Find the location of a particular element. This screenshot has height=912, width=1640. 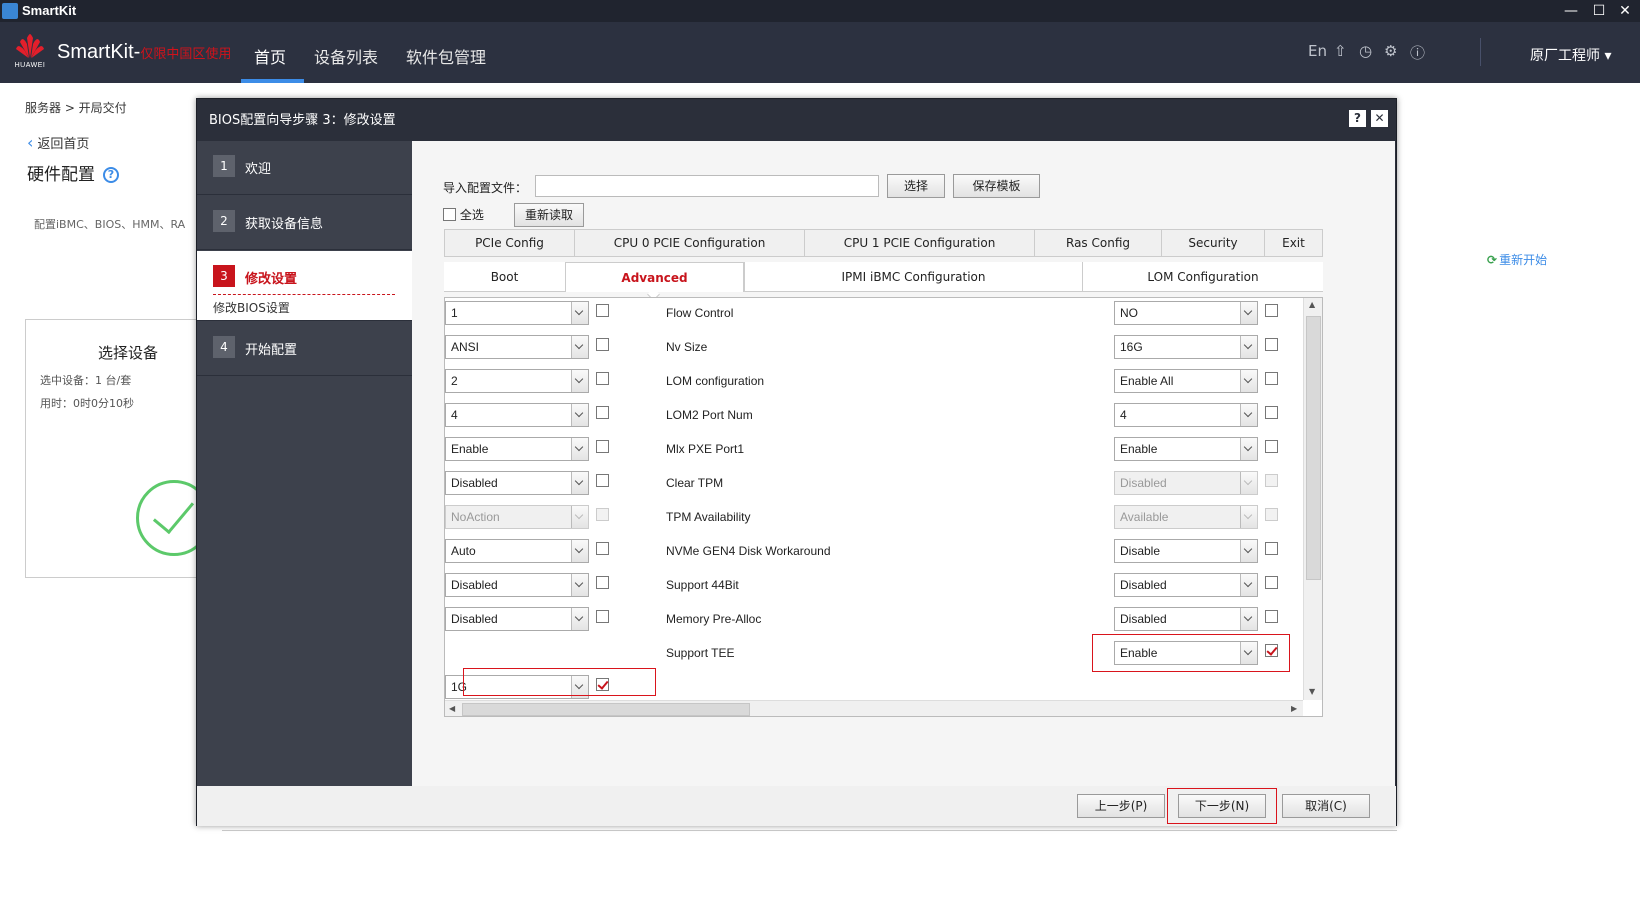

setting-name: LOM2 Port Num is located at coordinates (709, 415).